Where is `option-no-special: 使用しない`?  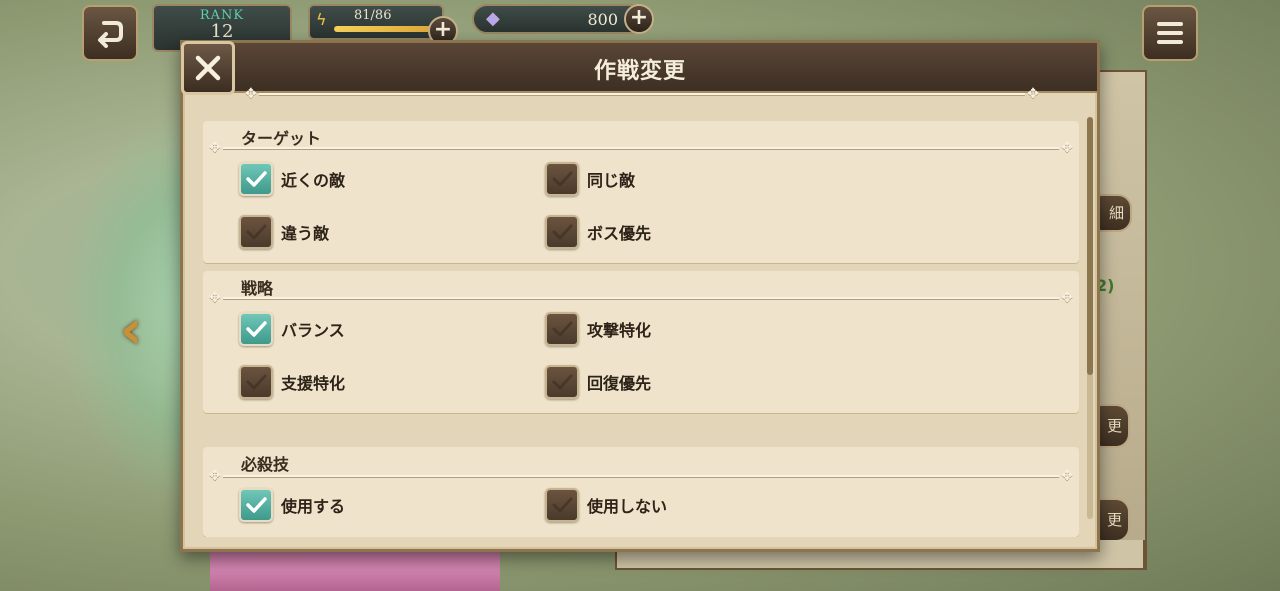
option-no-special: 使用しない is located at coordinates (606, 505).